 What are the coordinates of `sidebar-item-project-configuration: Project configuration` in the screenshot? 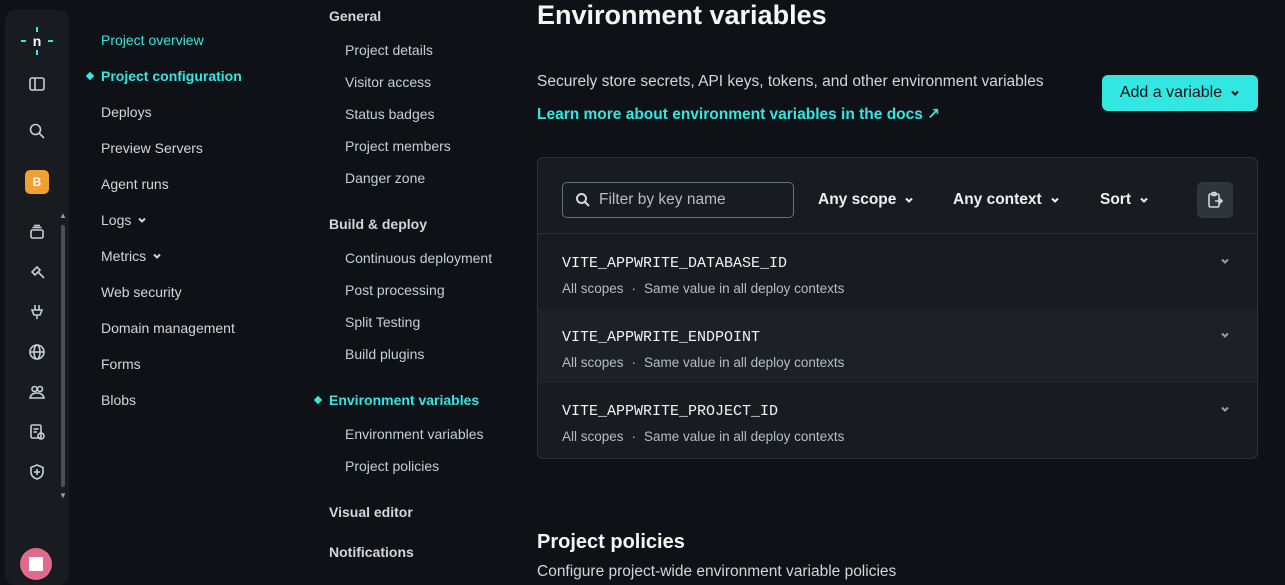 It's located at (163, 76).